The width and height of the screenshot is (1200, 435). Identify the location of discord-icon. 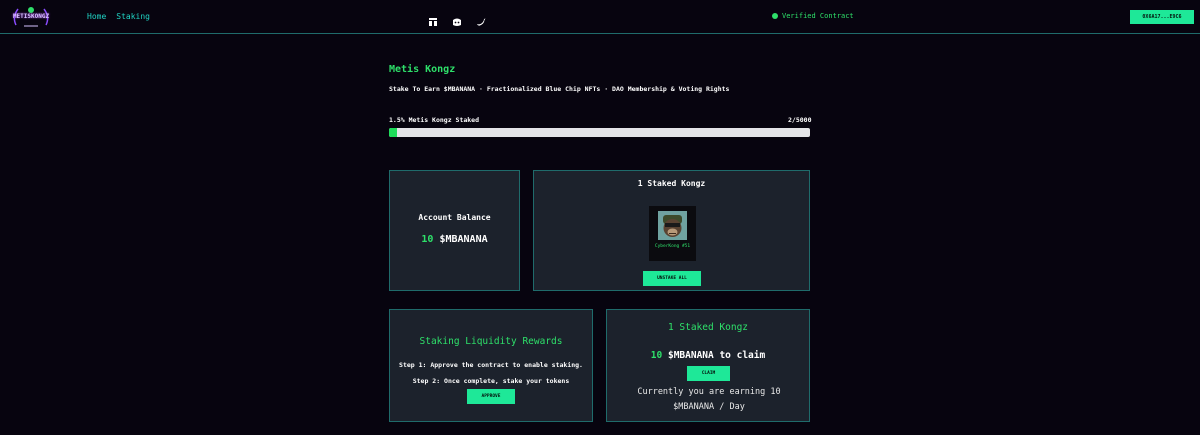
(457, 19).